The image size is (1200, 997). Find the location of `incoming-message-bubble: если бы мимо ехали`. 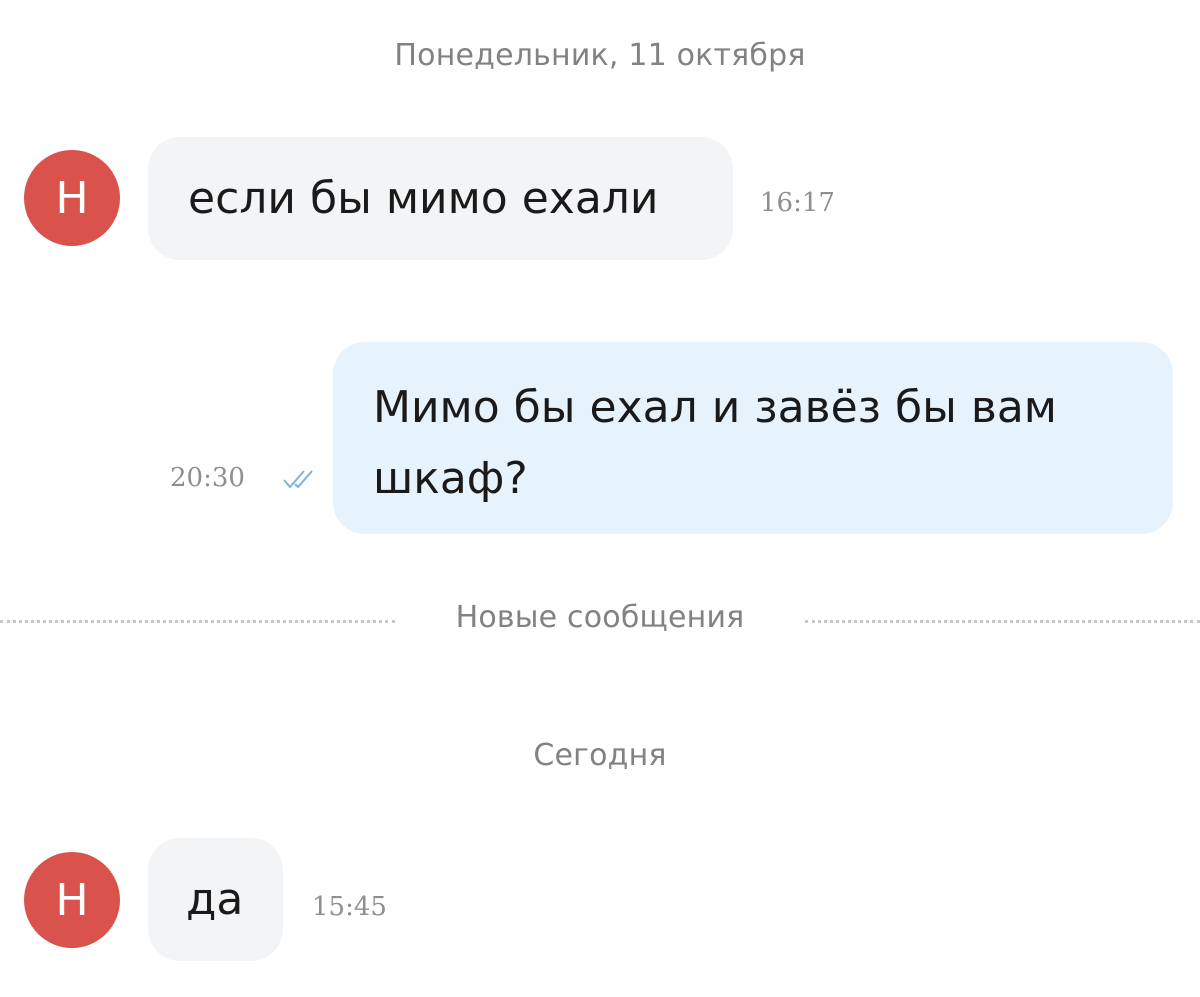

incoming-message-bubble: если бы мимо ехали is located at coordinates (440, 198).